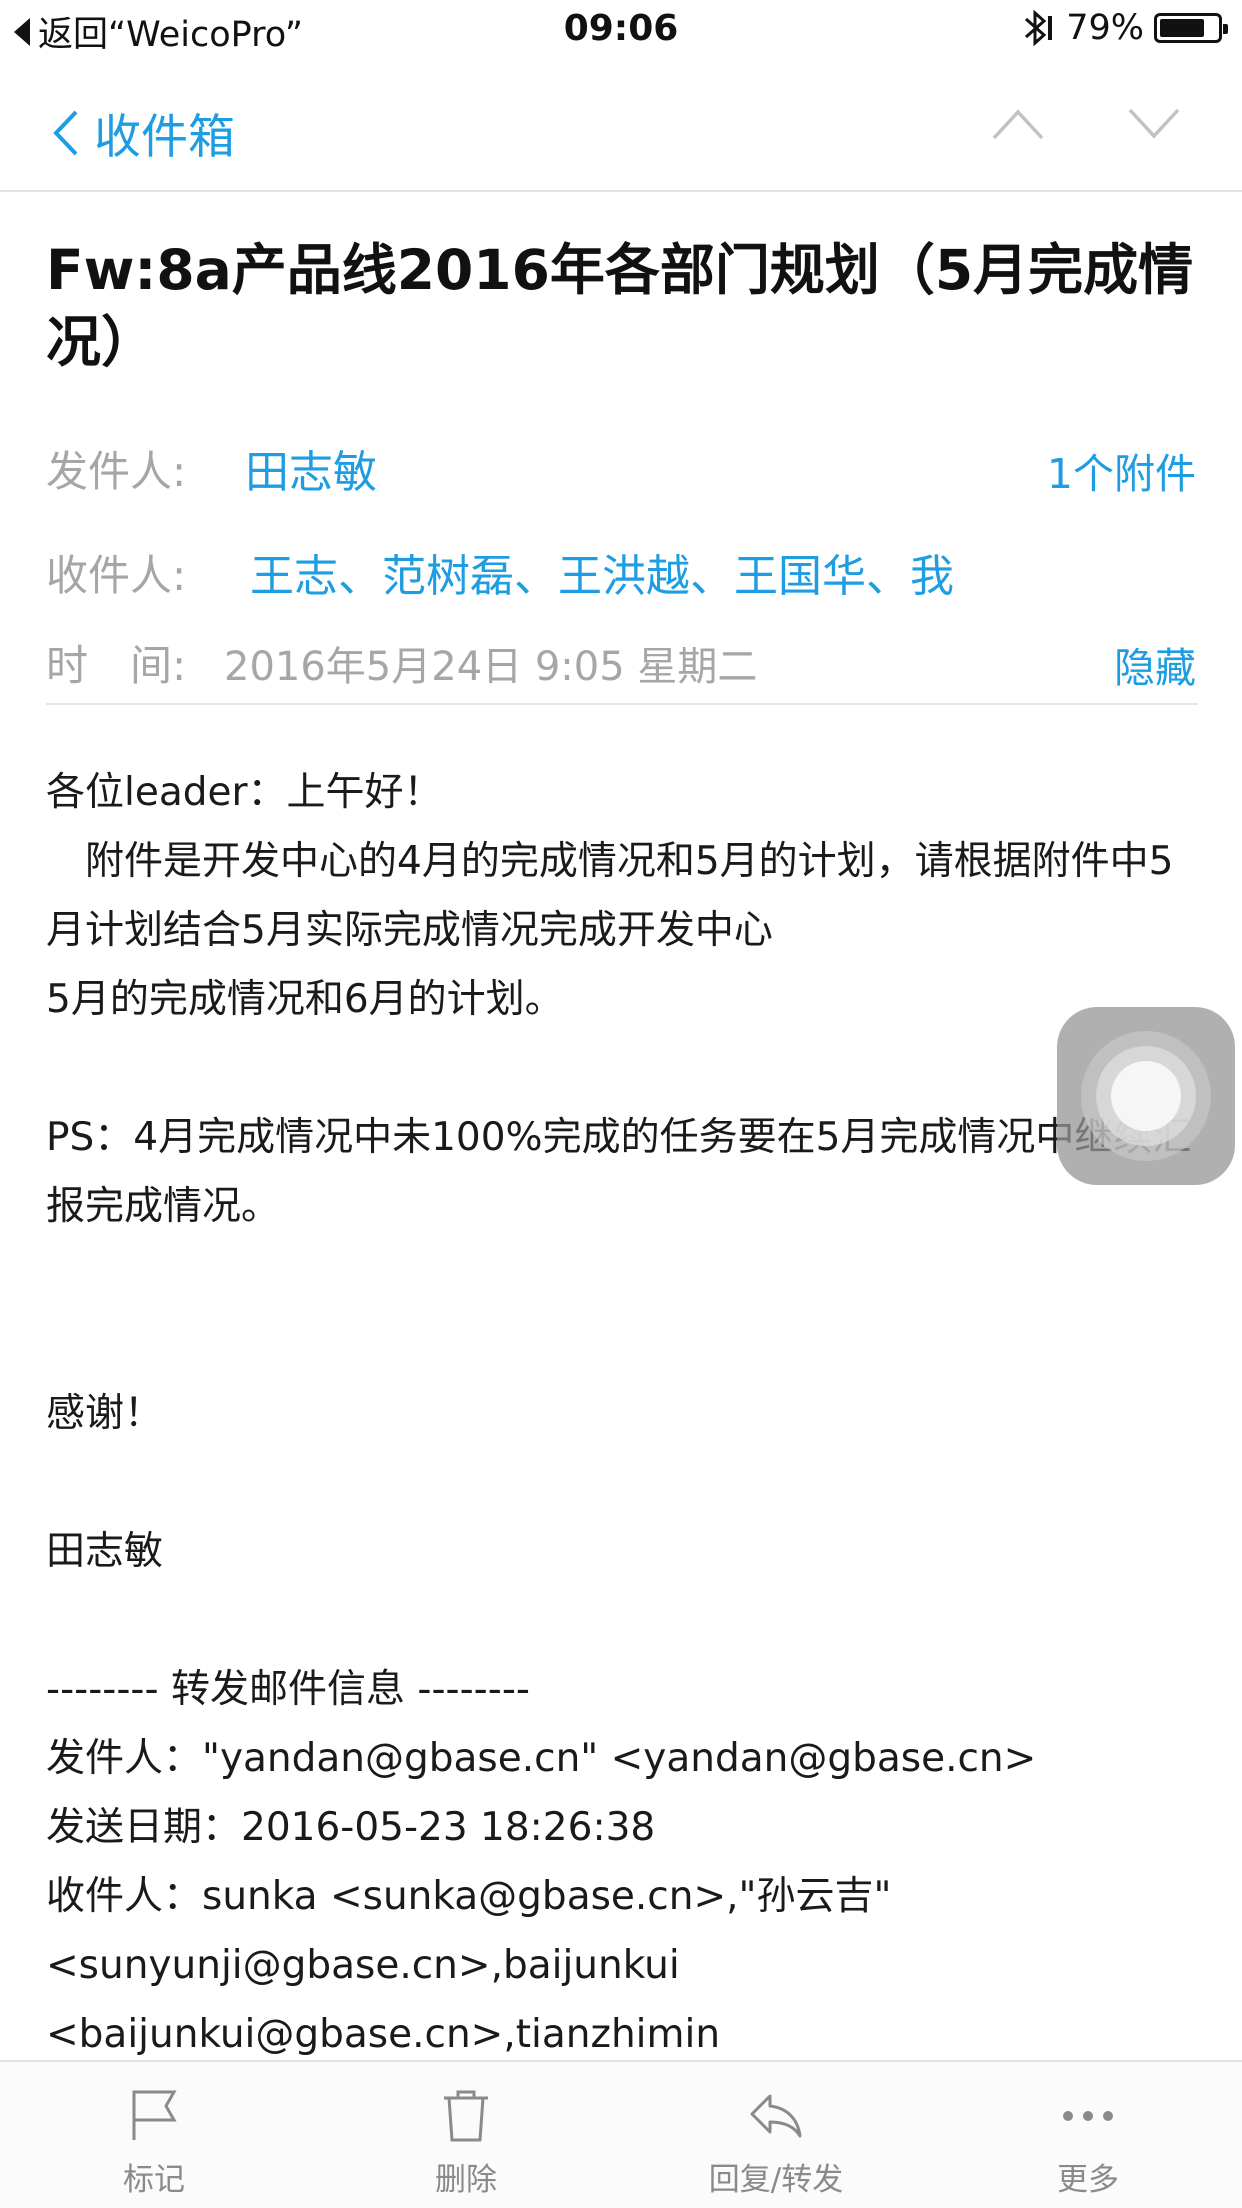 The image size is (1242, 2208). What do you see at coordinates (154, 2115) in the screenshot?
I see `flag-icon` at bounding box center [154, 2115].